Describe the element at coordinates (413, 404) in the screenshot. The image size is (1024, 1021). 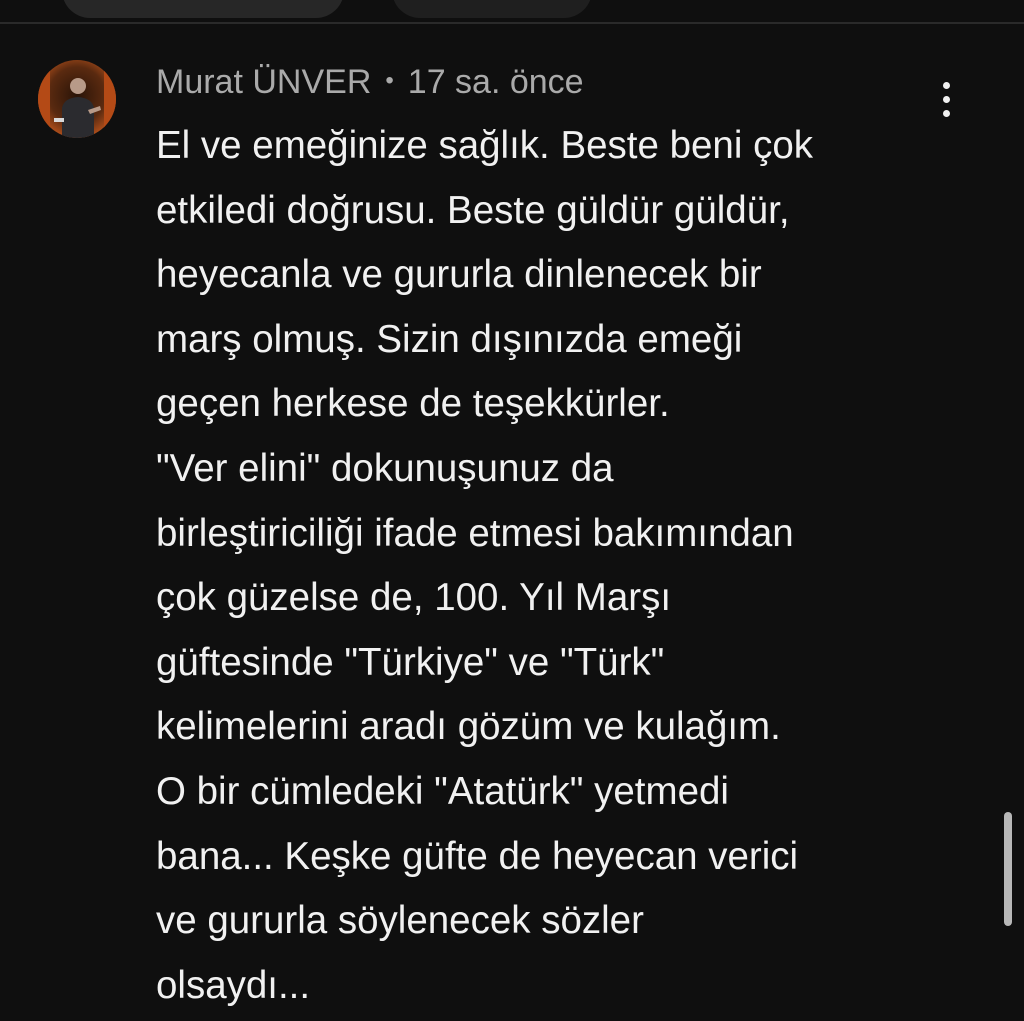
I see `comment-line: geçen herkese de teşekkürler.` at that location.